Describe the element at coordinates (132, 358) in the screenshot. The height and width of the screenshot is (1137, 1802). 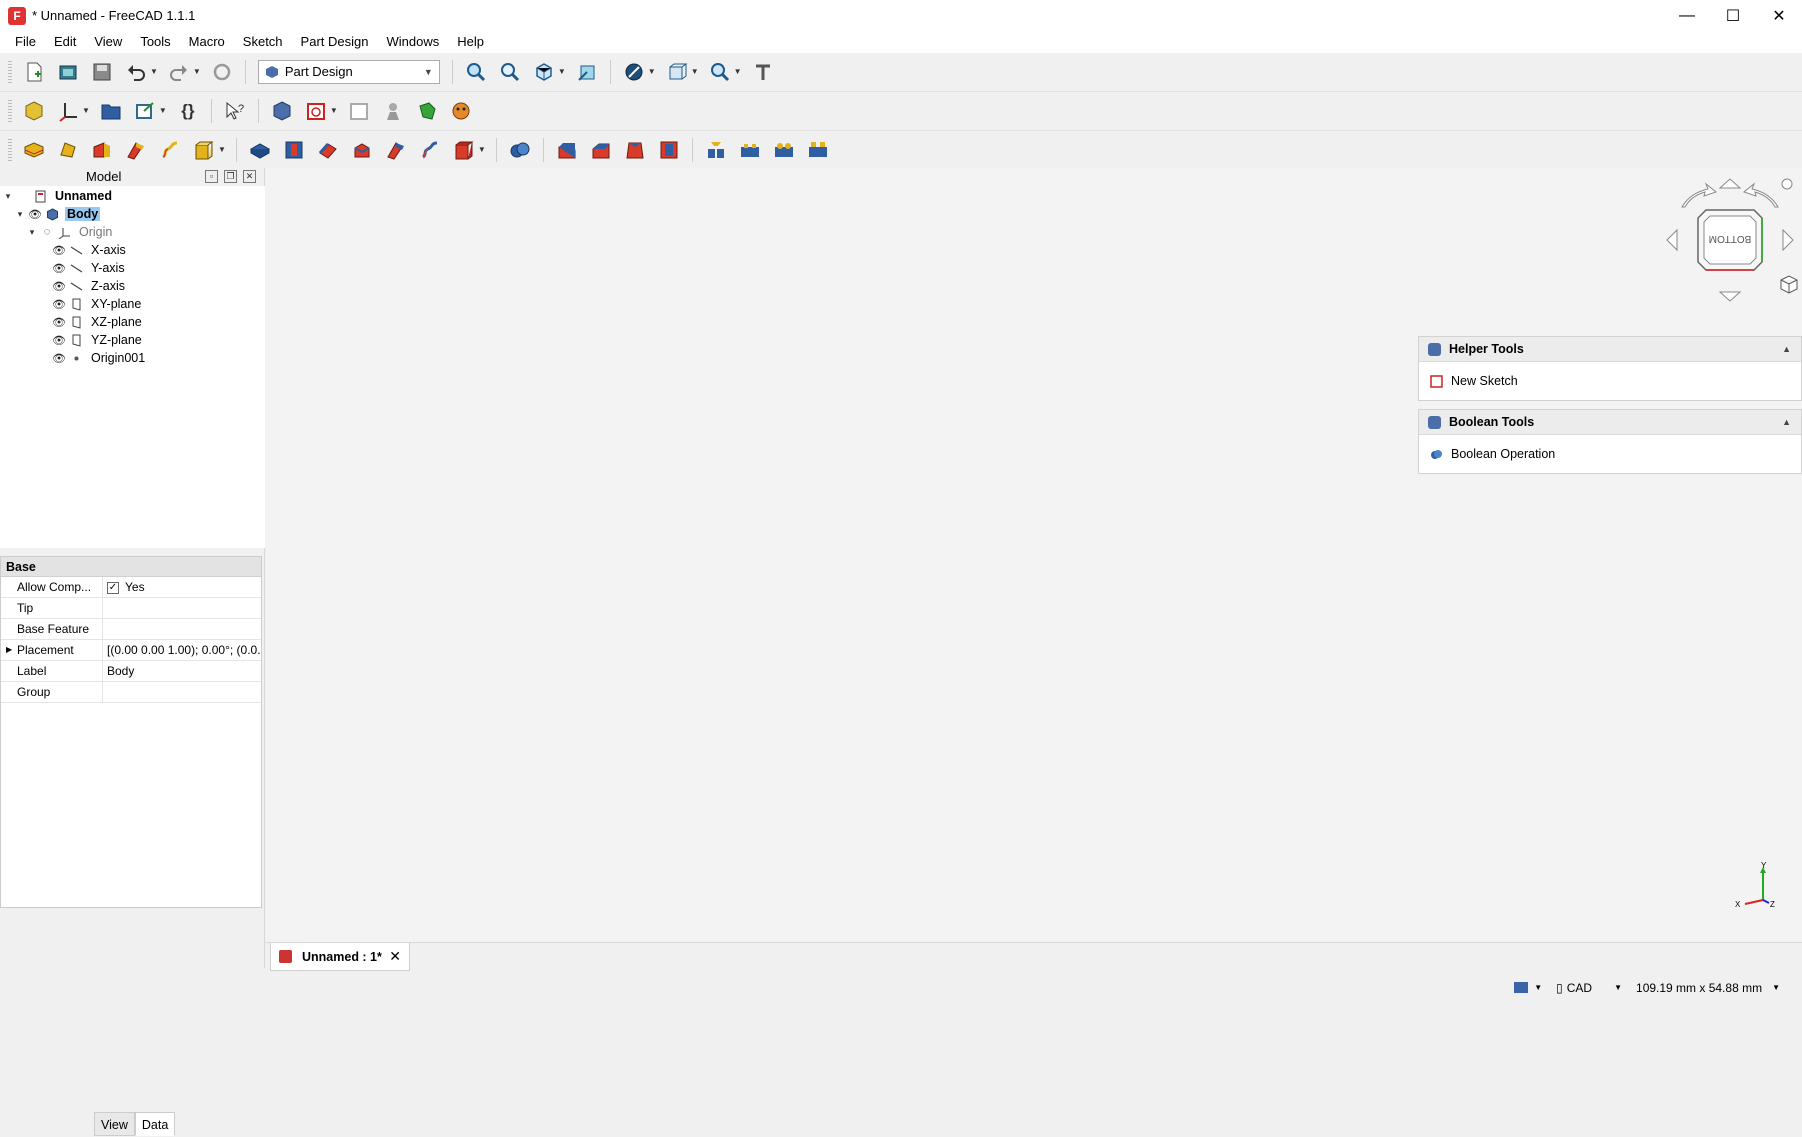
I see `tree-item: 👁 Origin001` at that location.